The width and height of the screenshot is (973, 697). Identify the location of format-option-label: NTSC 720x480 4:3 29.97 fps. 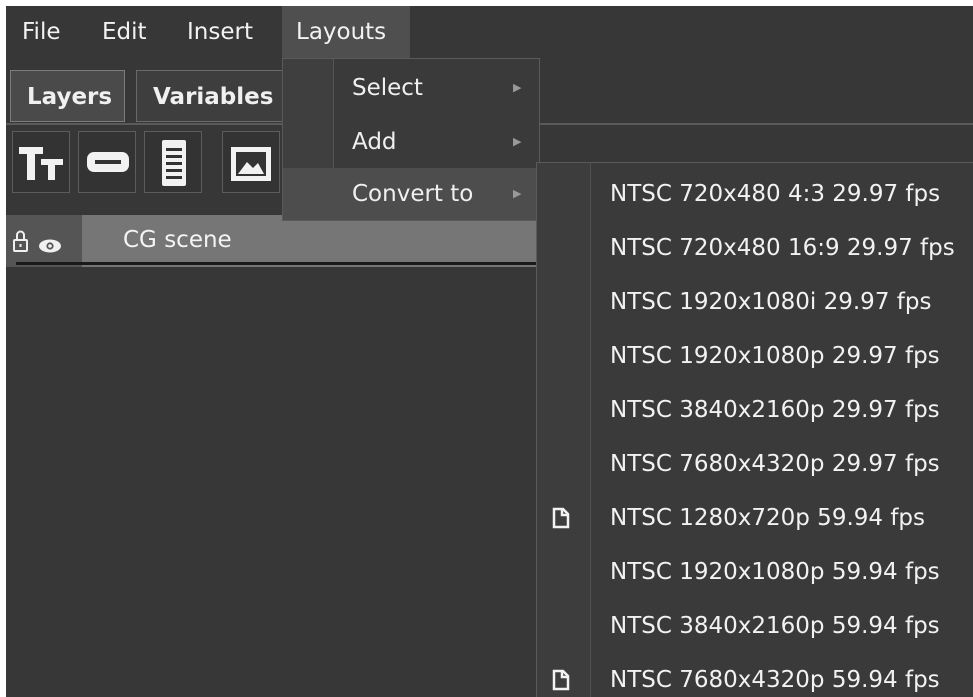
(775, 194).